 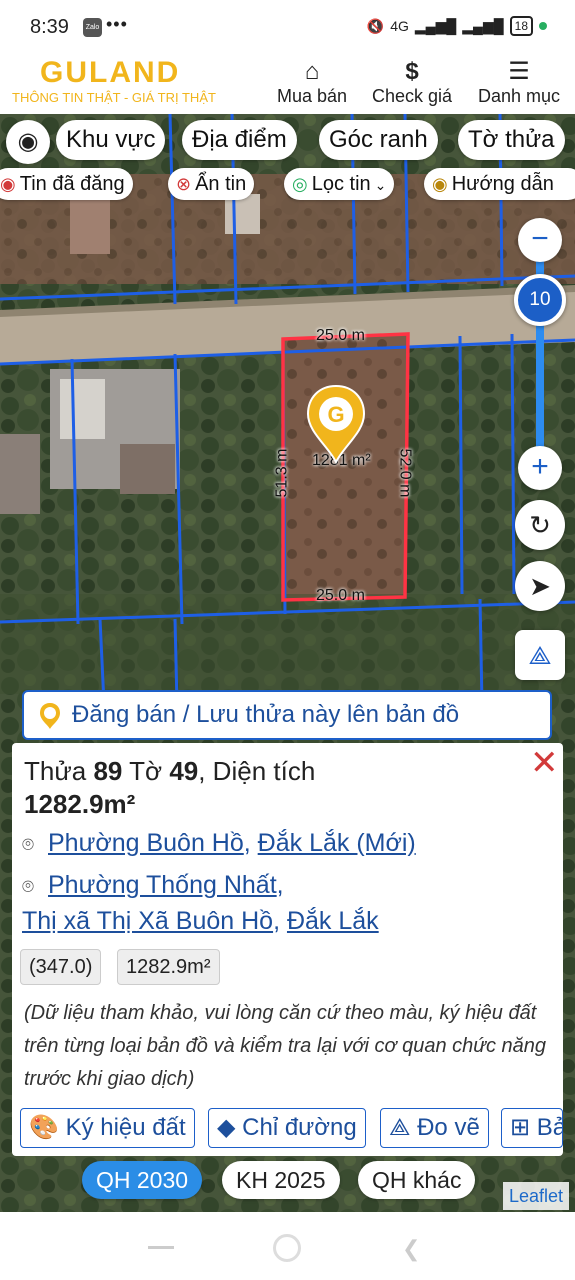 What do you see at coordinates (239, 140) in the screenshot?
I see `place-filter-button: Địa điểm` at bounding box center [239, 140].